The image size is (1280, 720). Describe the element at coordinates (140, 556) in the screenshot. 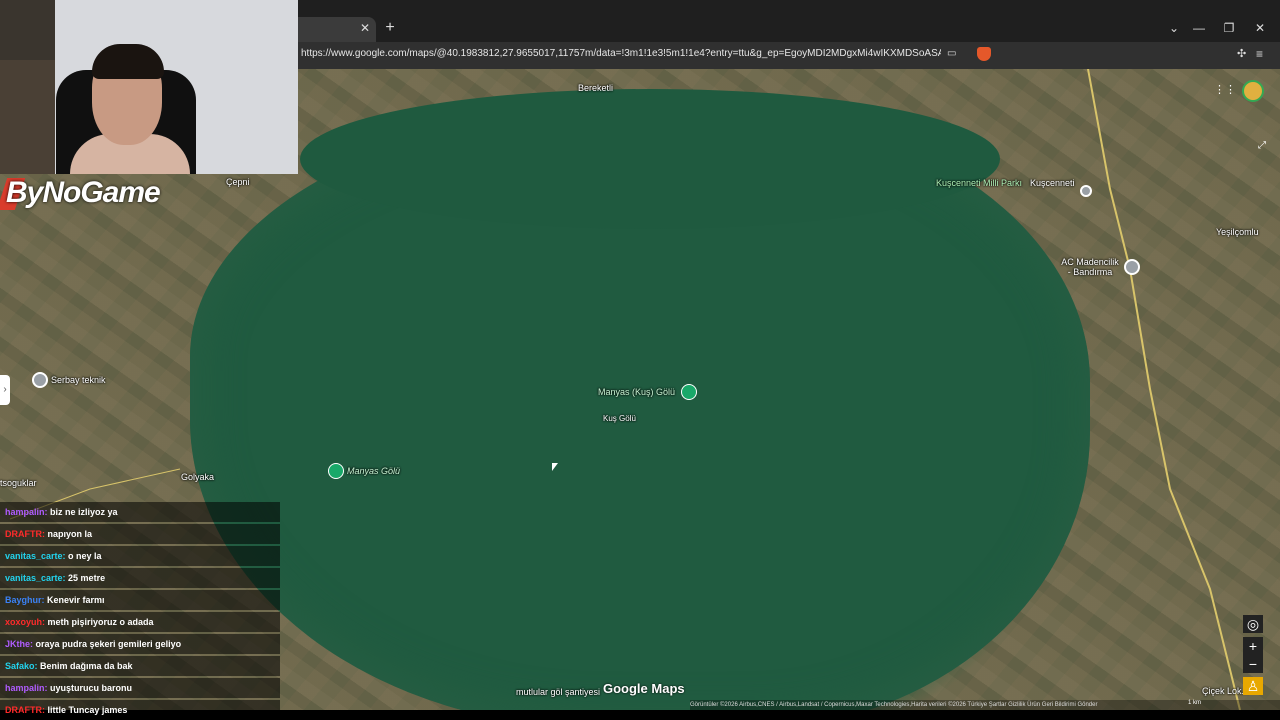

I see `chat-message: vanitas_carte: o ney la` at that location.